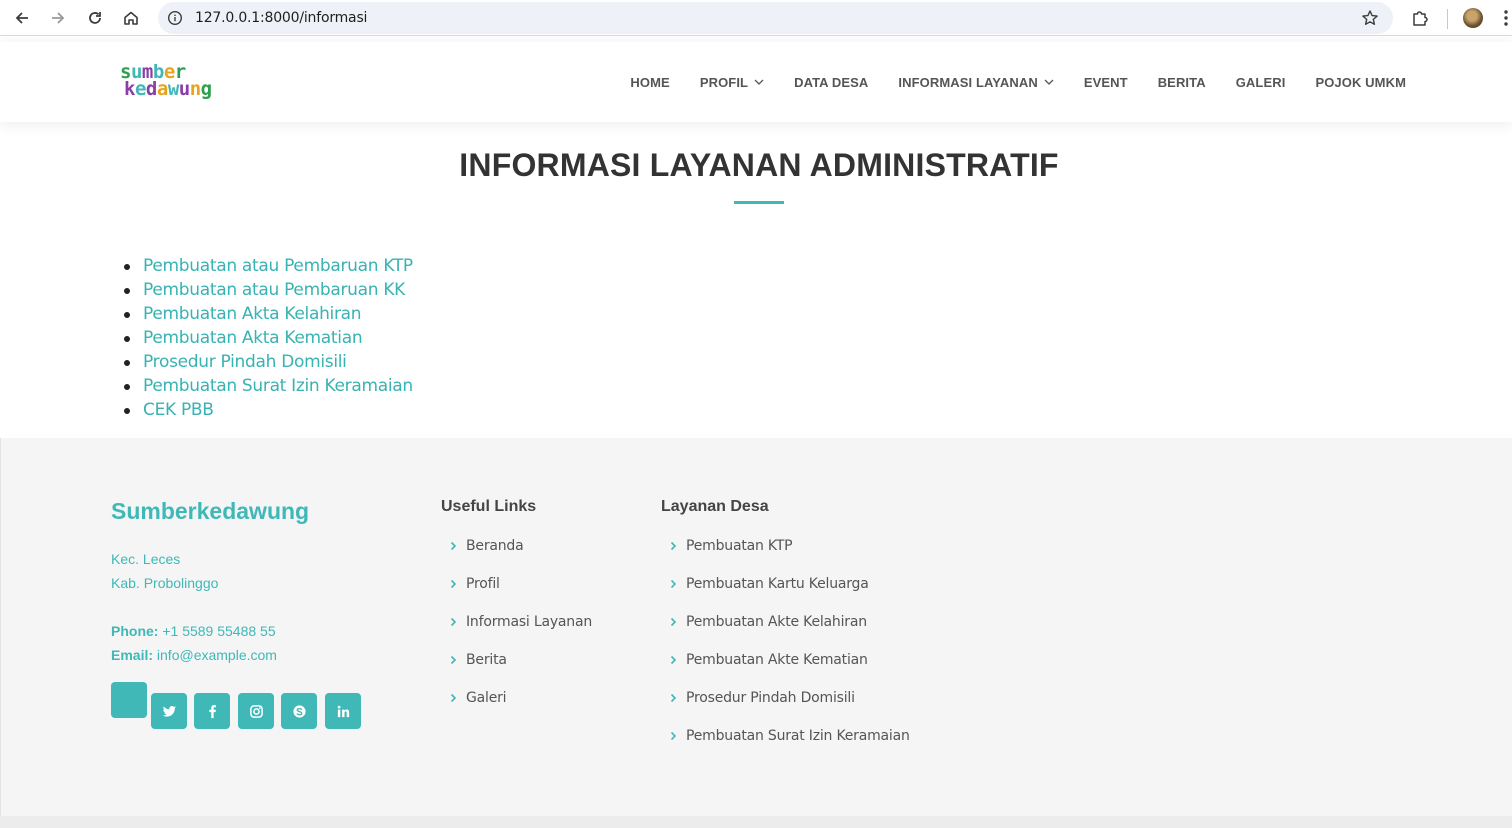 The width and height of the screenshot is (1512, 828). I want to click on skype-icon, so click(299, 711).